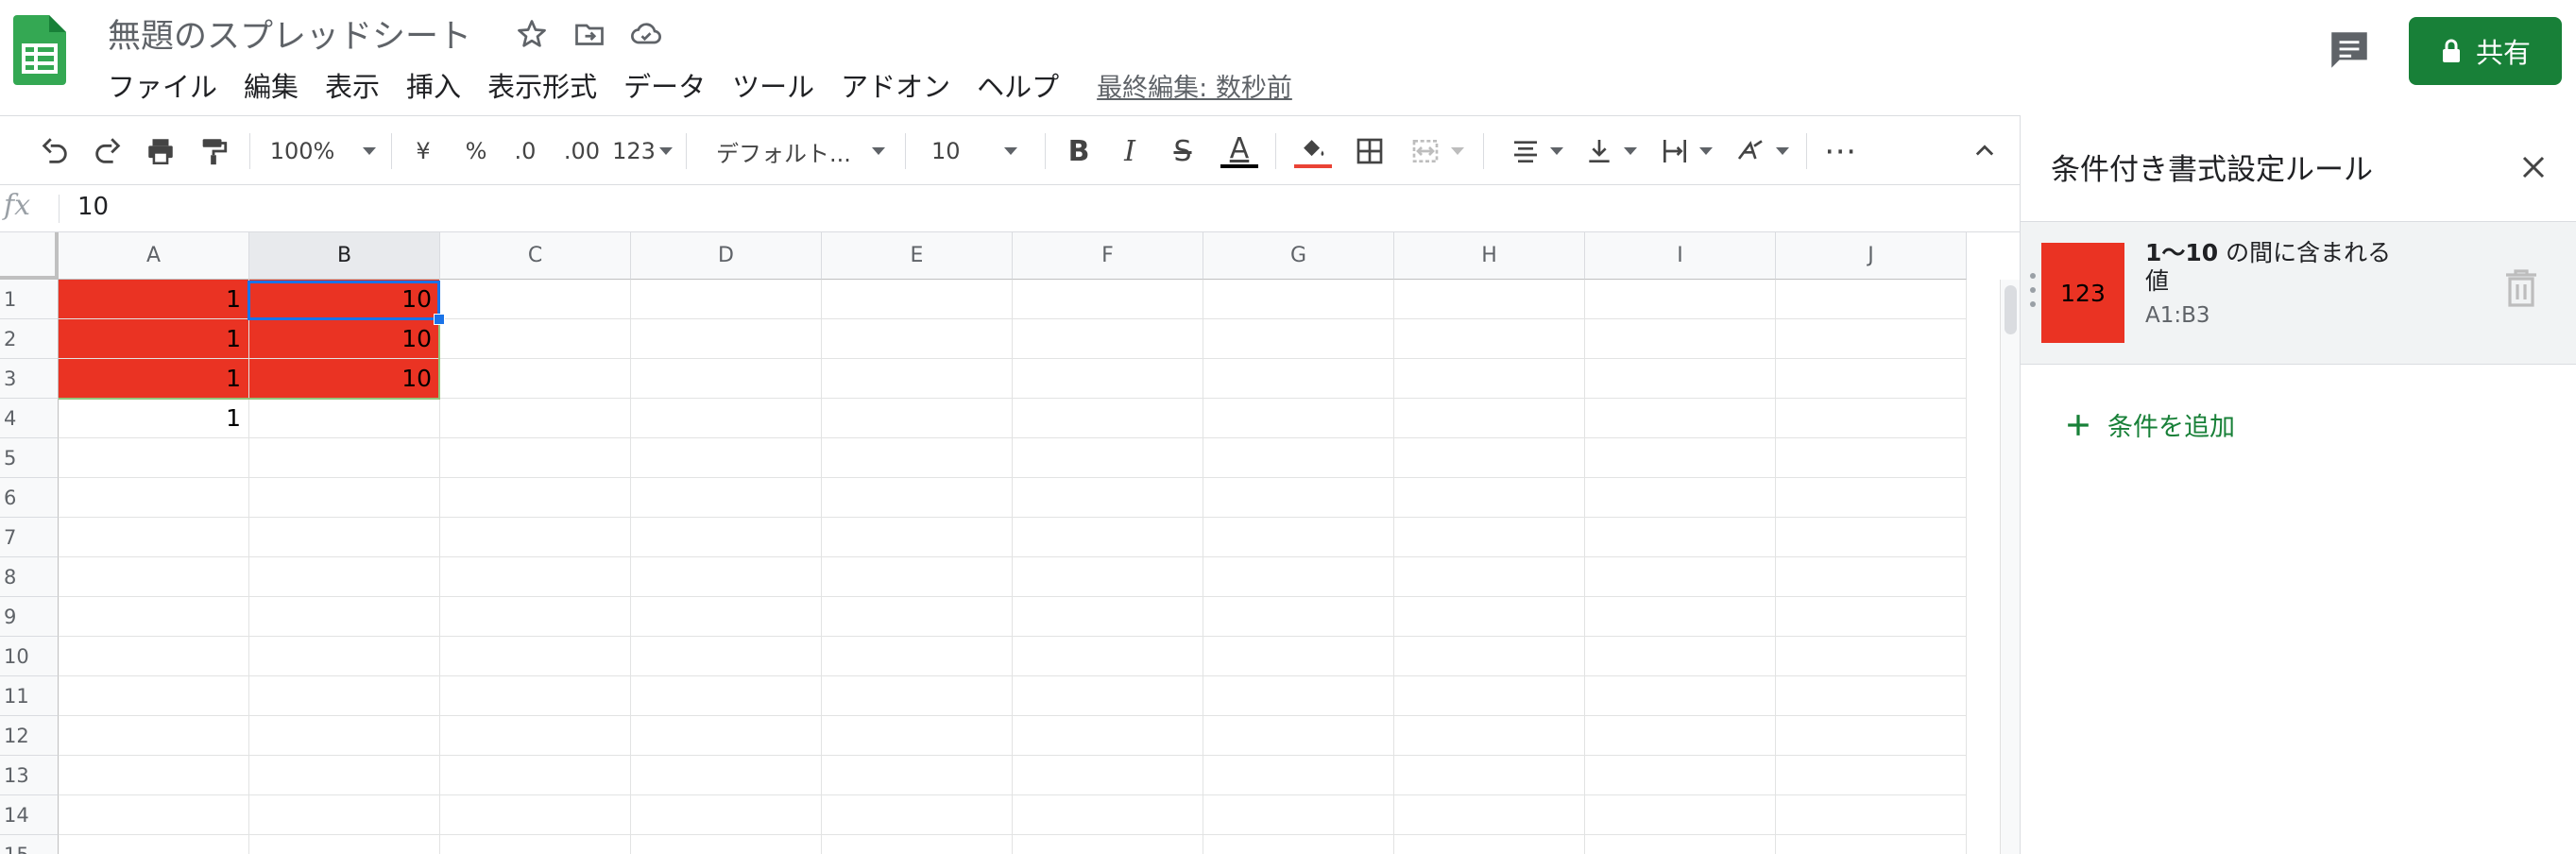 The image size is (2576, 854). I want to click on cell-d1, so click(726, 299).